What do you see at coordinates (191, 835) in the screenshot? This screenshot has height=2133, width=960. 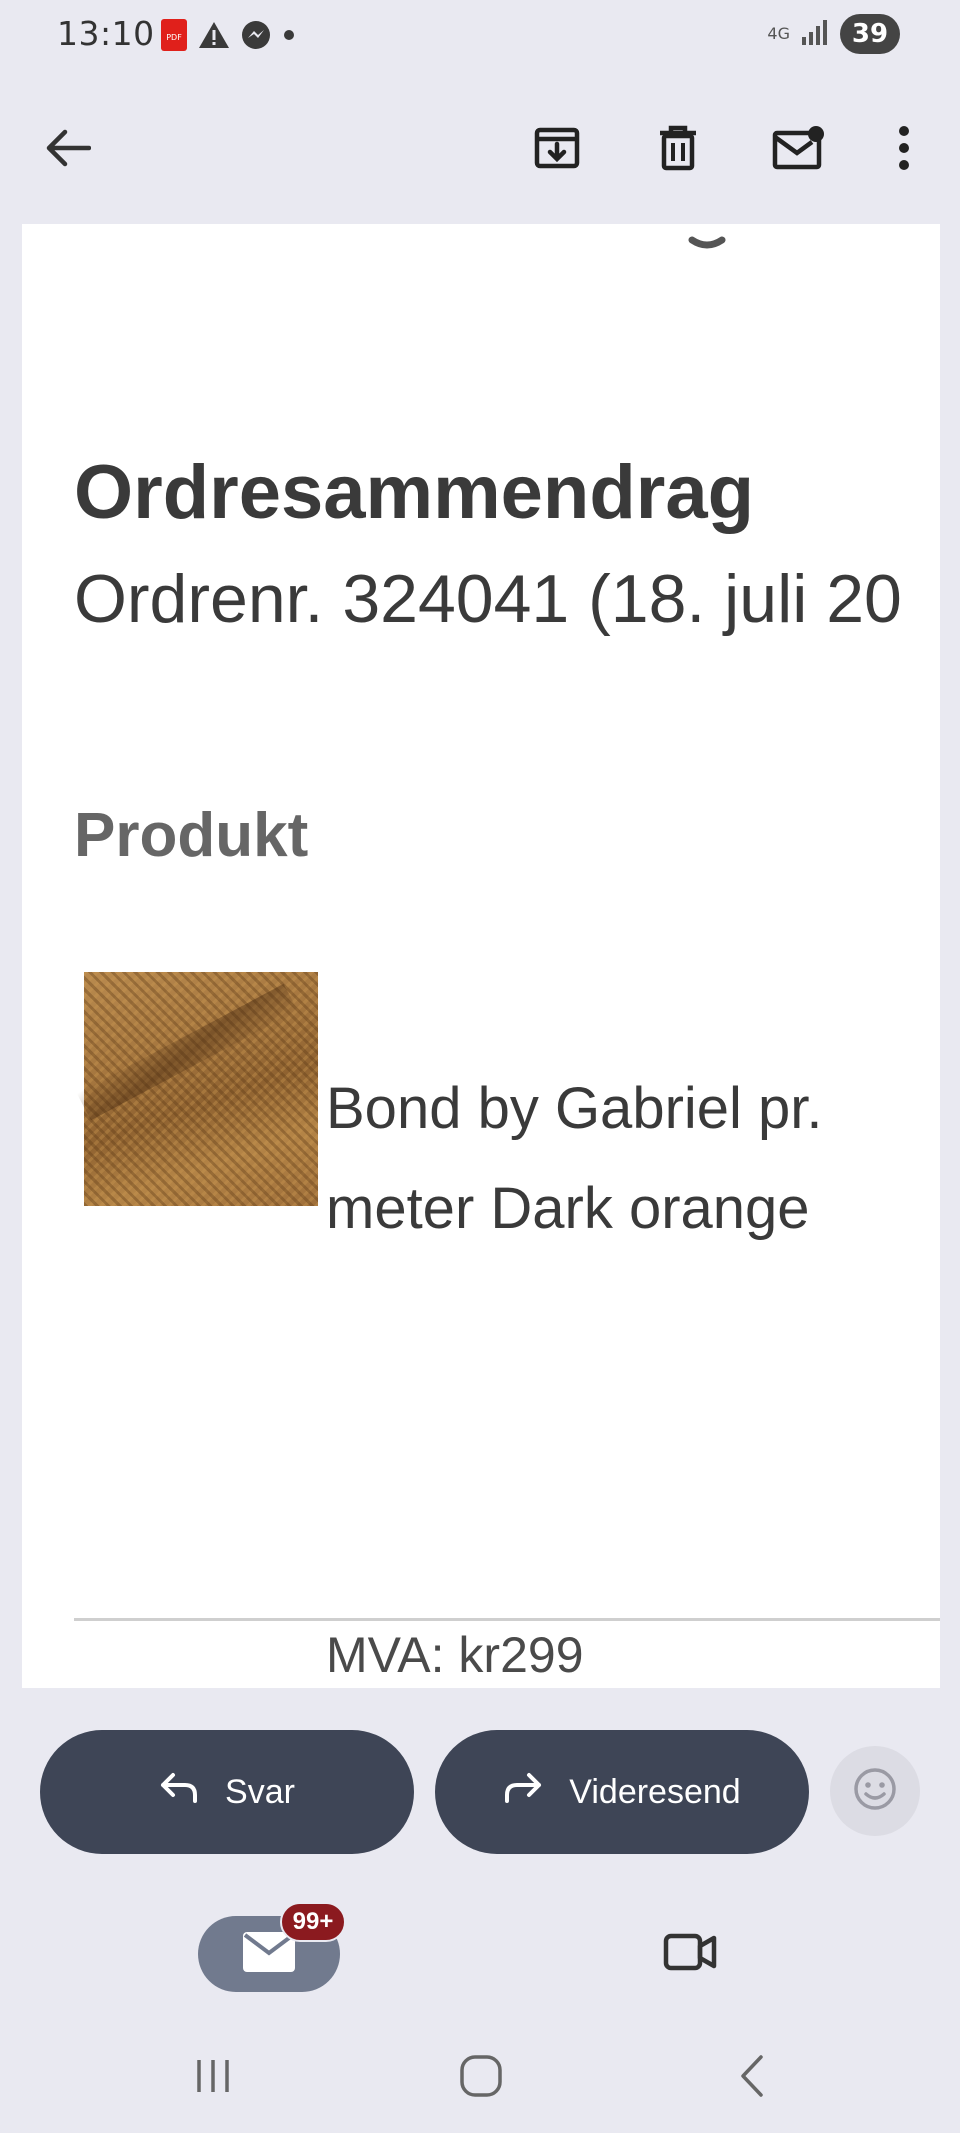 I see `product-section-heading: Produkt` at bounding box center [191, 835].